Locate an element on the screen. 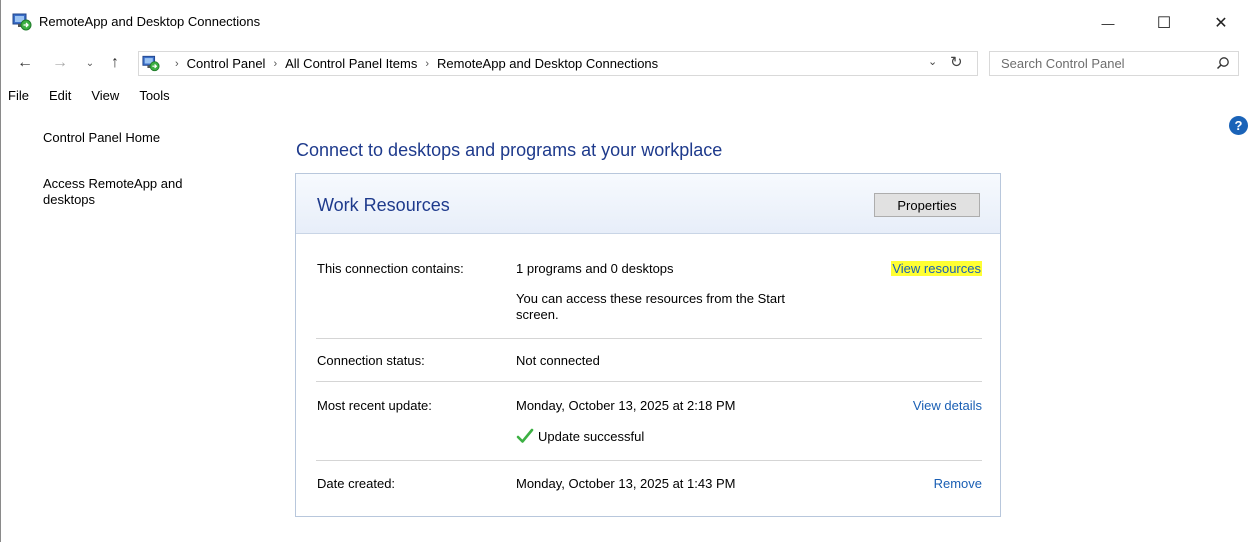 This screenshot has width=1253, height=542. sidebar-item-control-panel-home: Control Panel Home is located at coordinates (138, 138).